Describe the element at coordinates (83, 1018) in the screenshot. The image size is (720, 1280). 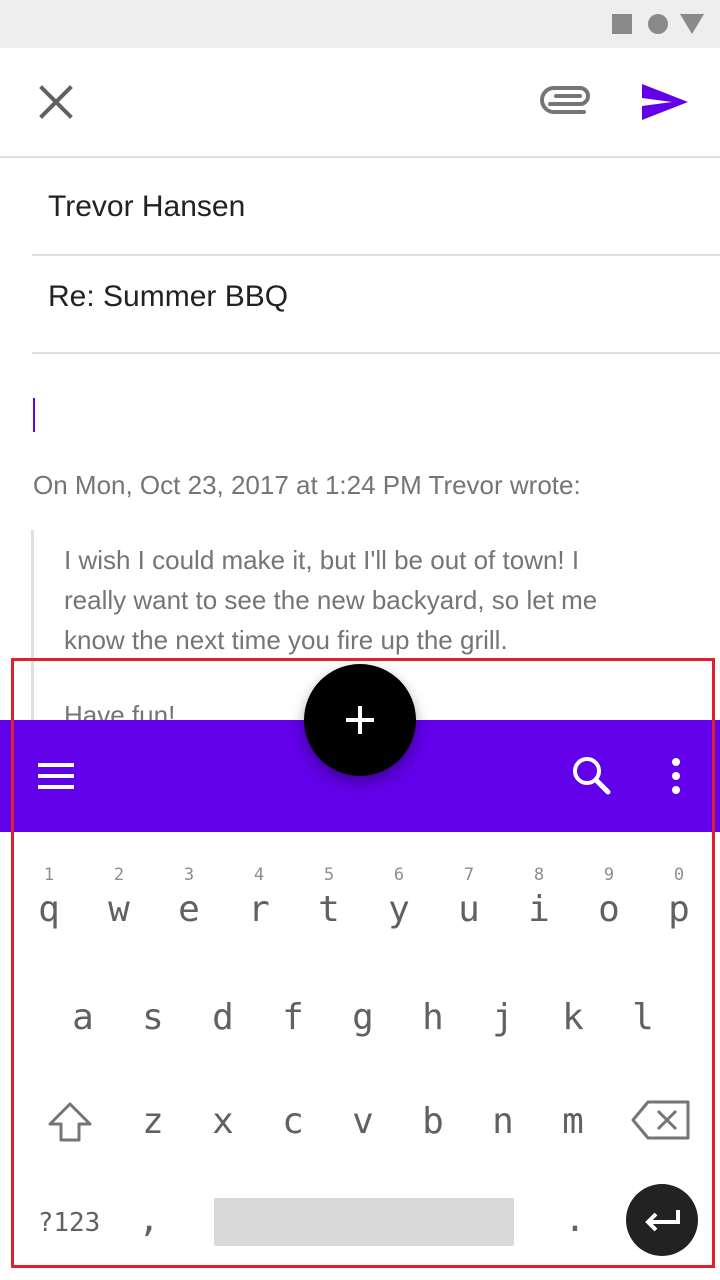
I see `key-a: a` at that location.